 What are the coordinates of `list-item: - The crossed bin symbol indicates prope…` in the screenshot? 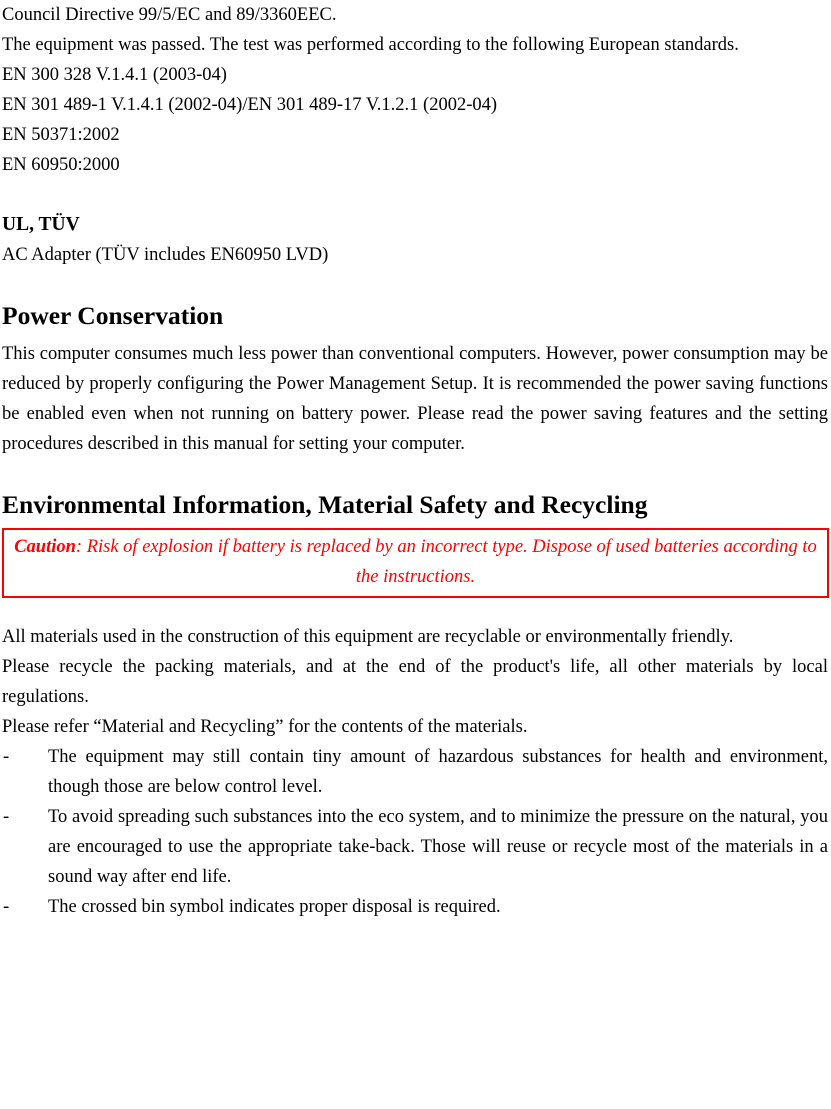 It's located at (415, 907).